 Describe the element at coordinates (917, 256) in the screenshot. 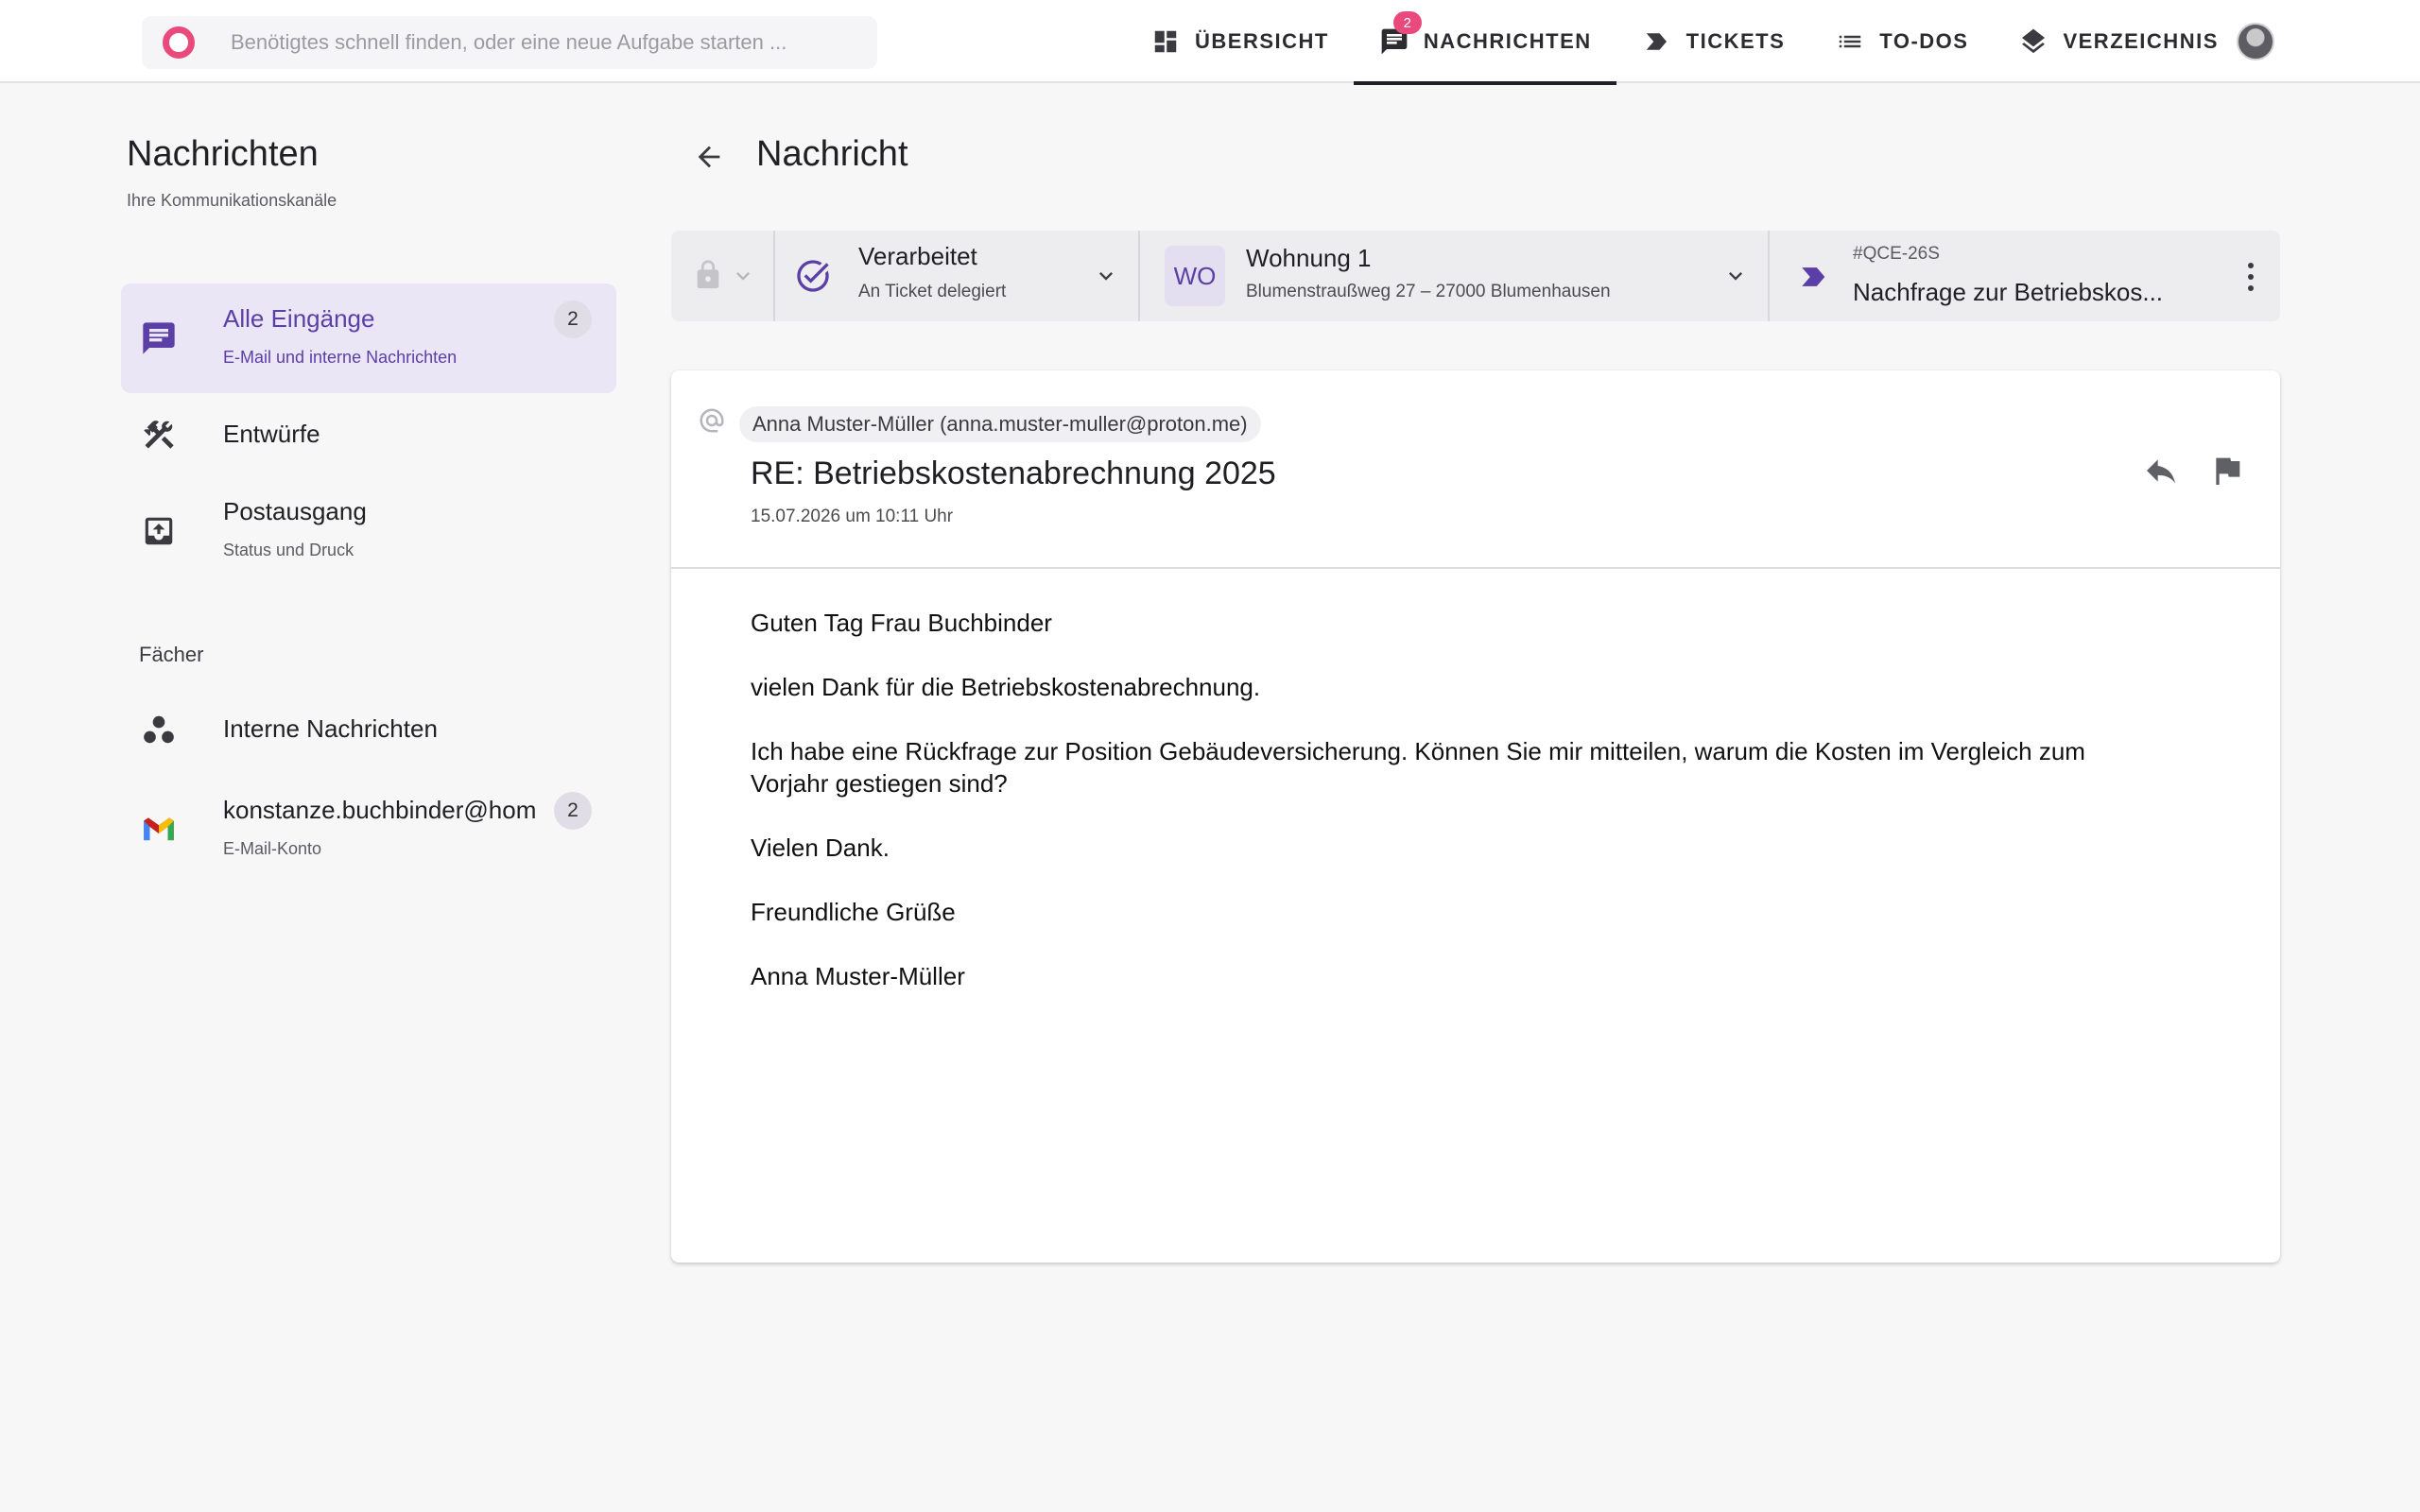

I see `status-title: Verarbeitet` at that location.